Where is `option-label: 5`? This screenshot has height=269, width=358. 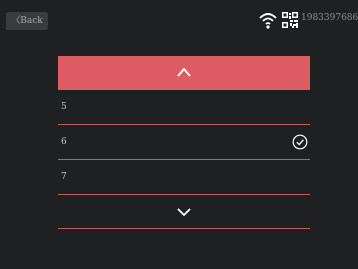 option-label: 5 is located at coordinates (64, 107).